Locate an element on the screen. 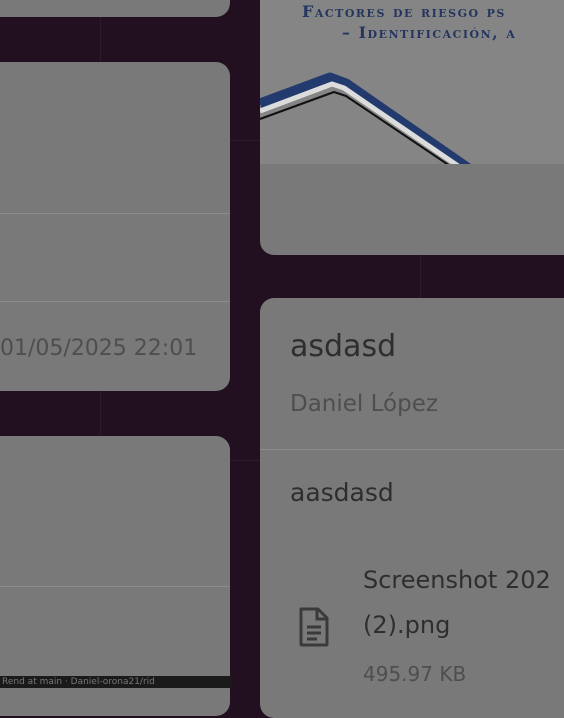  file-document-icon is located at coordinates (314, 627).